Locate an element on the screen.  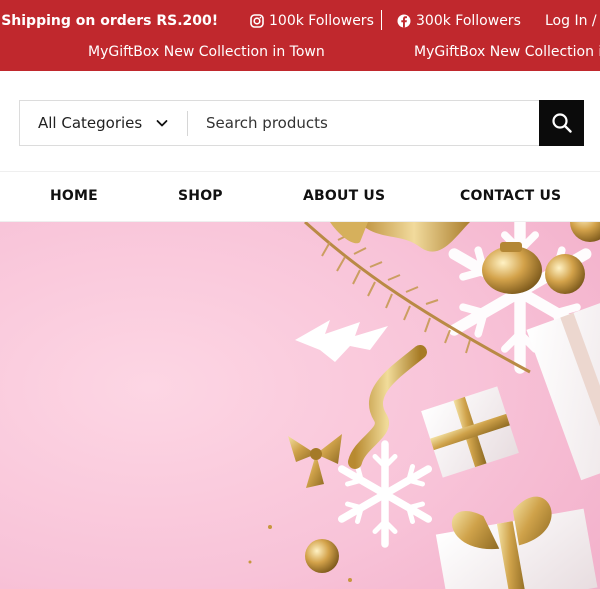
facebook-followers: 300k Followers is located at coordinates (468, 21).